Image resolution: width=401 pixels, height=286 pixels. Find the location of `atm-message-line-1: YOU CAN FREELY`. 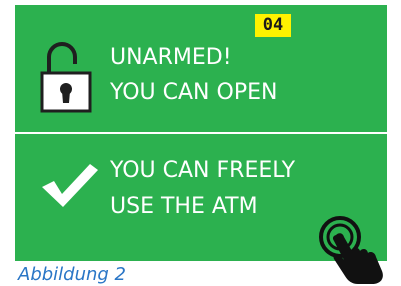

atm-message-line-1: YOU CAN FREELY is located at coordinates (203, 170).